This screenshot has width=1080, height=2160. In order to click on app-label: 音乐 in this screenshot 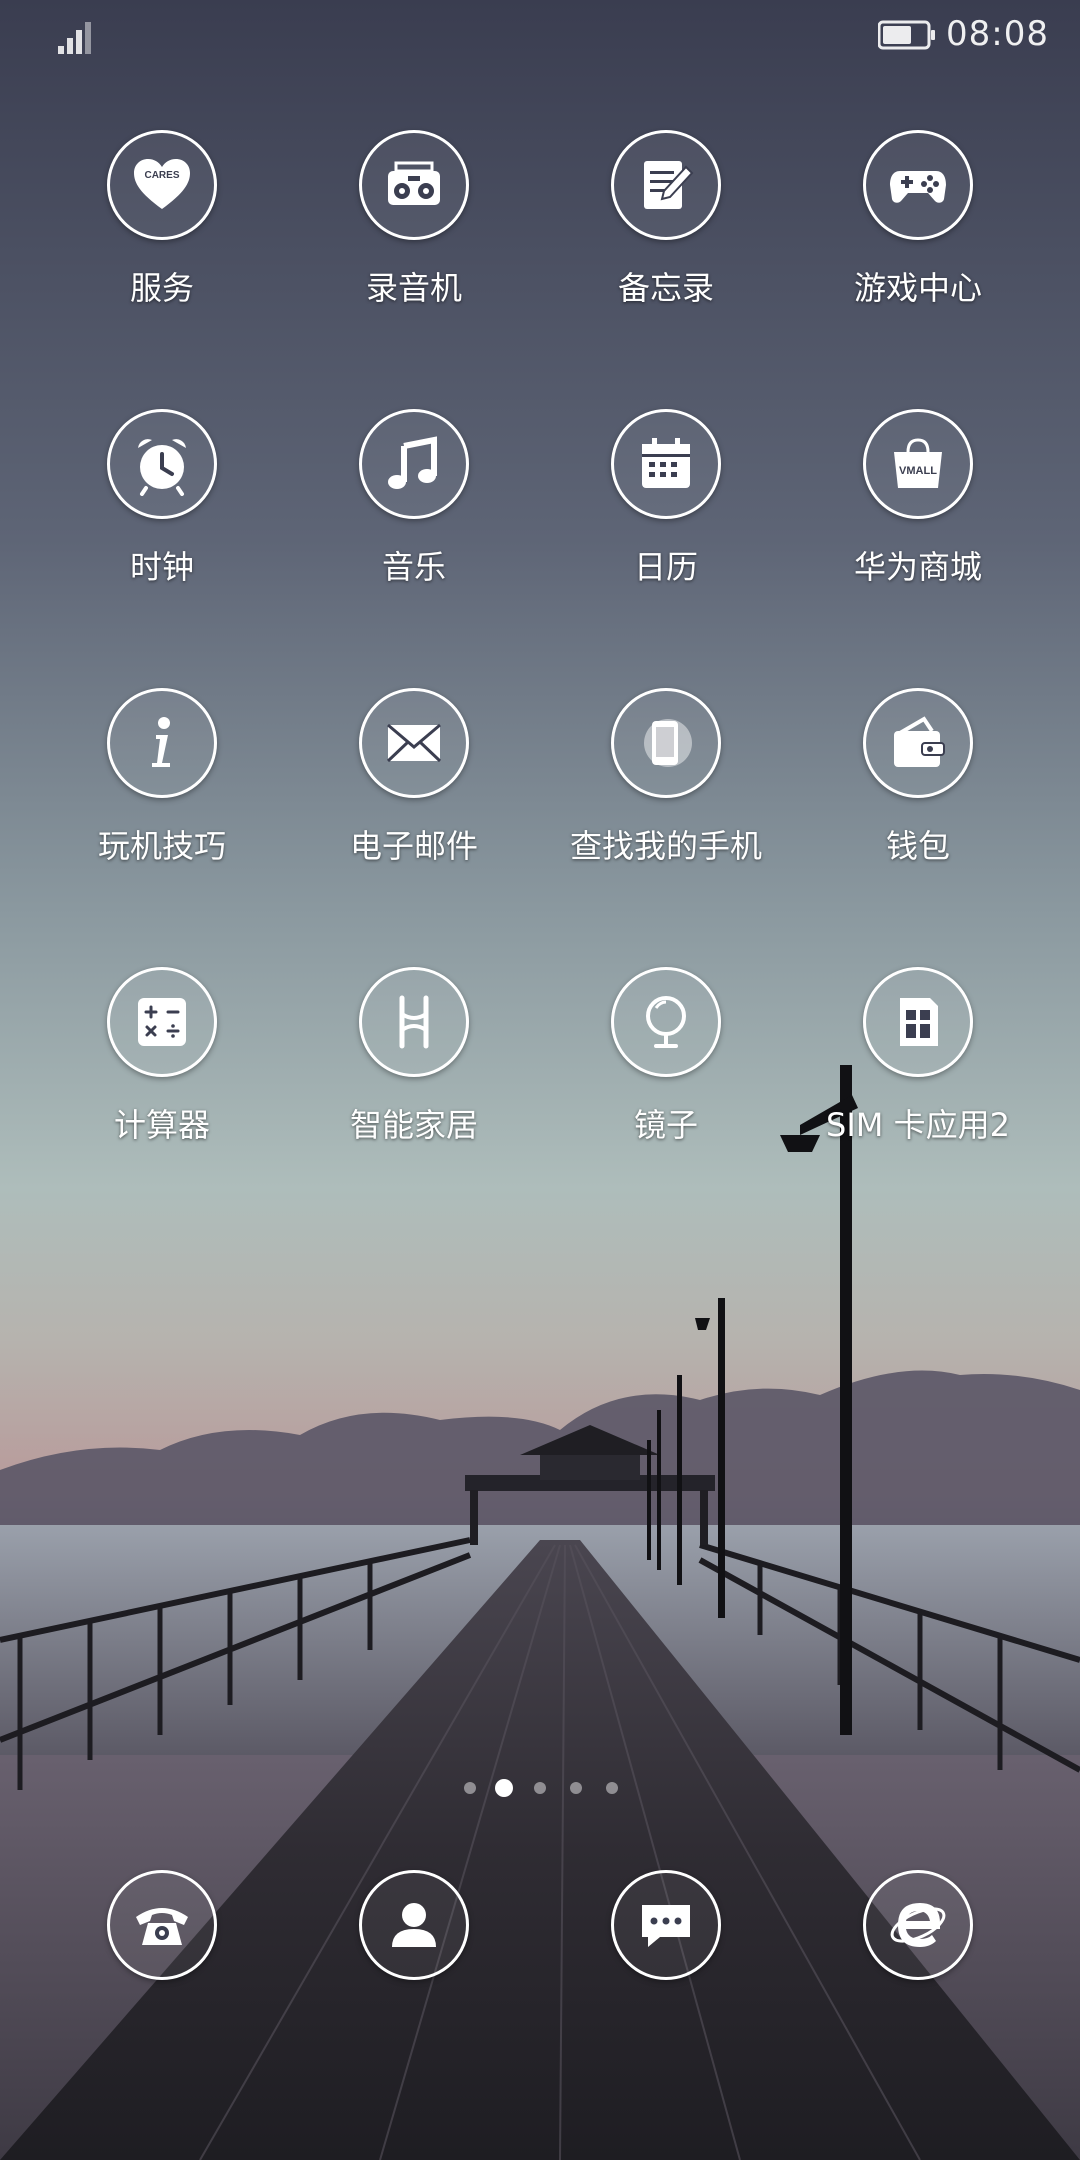, I will do `click(413, 567)`.